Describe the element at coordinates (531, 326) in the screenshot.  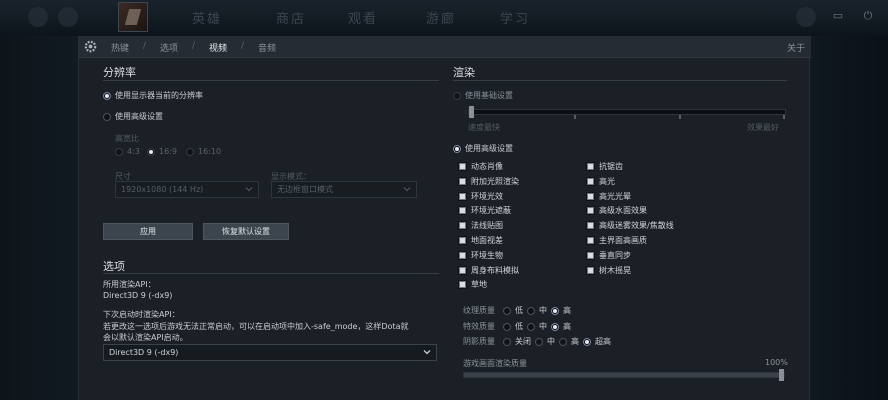
I see `radio-effects-mid` at that location.